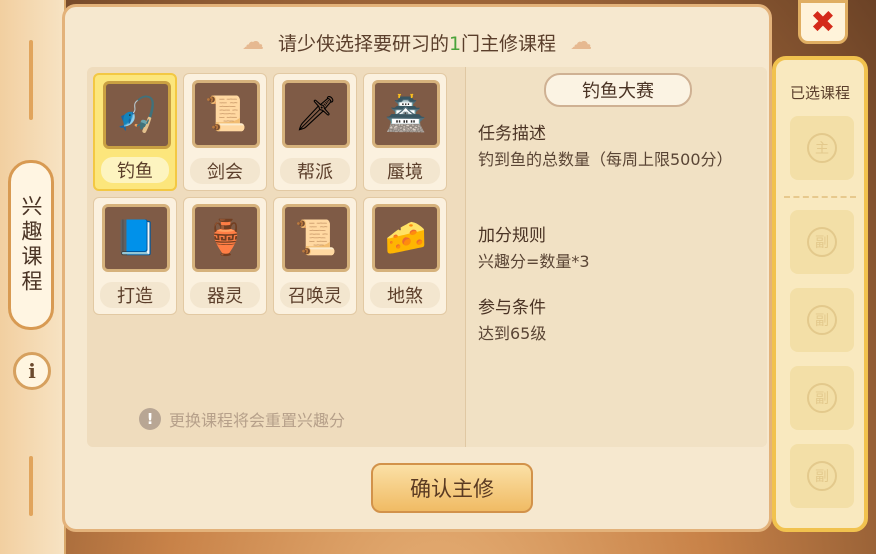 The height and width of the screenshot is (554, 876). What do you see at coordinates (315, 171) in the screenshot?
I see `course-label: 帮派` at bounding box center [315, 171].